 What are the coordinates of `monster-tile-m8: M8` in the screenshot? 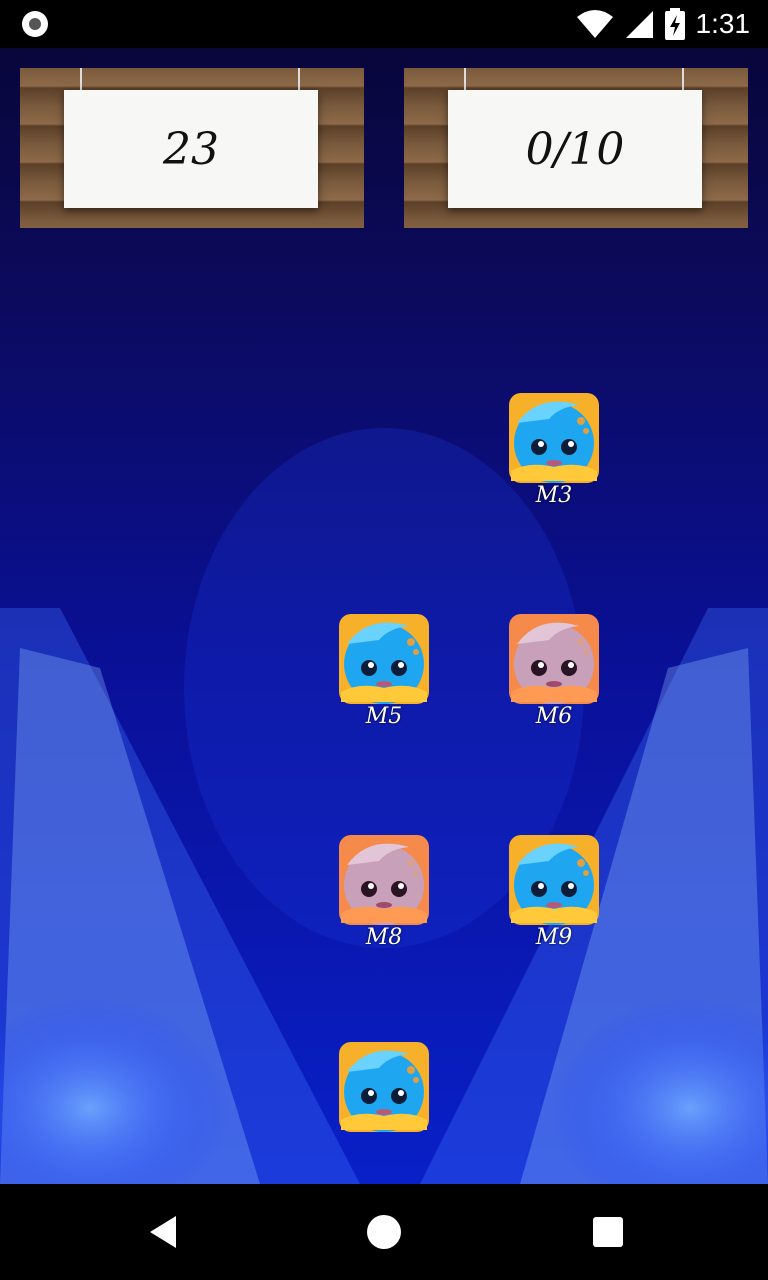 It's located at (384, 893).